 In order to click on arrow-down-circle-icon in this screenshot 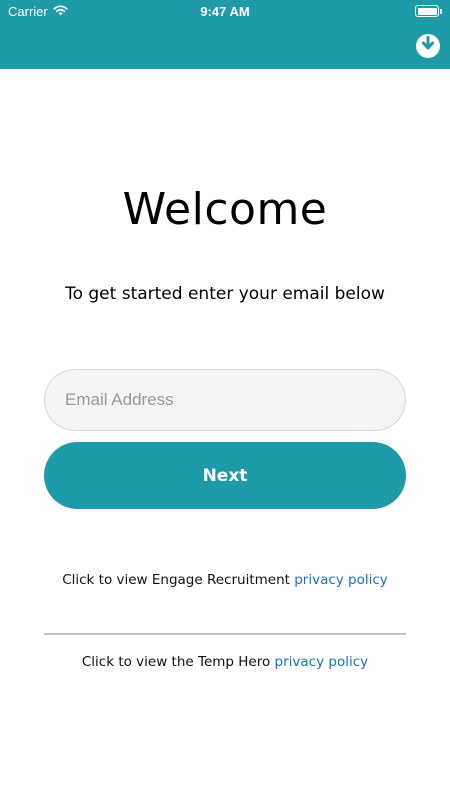, I will do `click(428, 46)`.